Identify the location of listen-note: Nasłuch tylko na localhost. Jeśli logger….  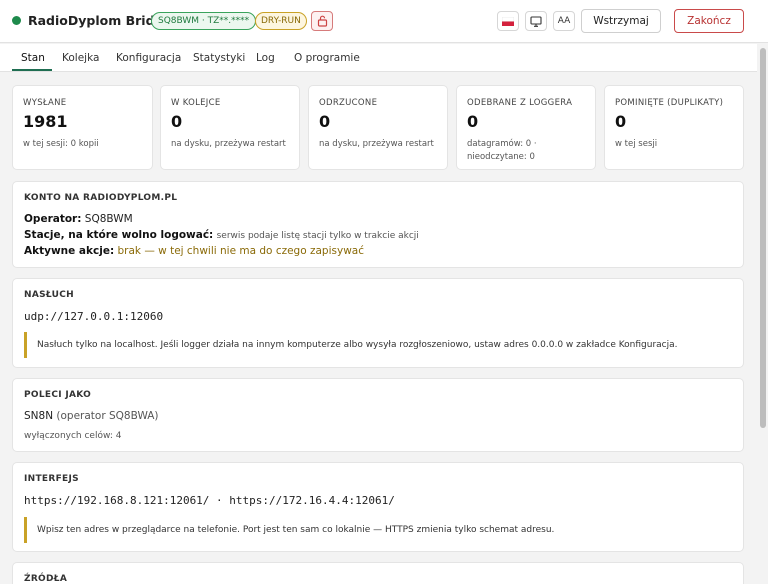
(351, 345).